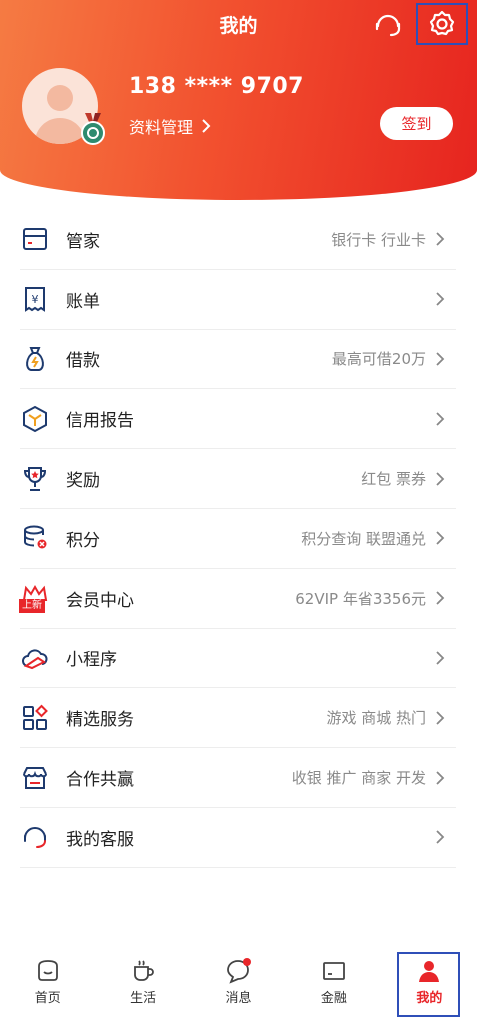 The width and height of the screenshot is (477, 1021). Describe the element at coordinates (100, 720) in the screenshot. I see `menu-item-label: 精选服务` at that location.